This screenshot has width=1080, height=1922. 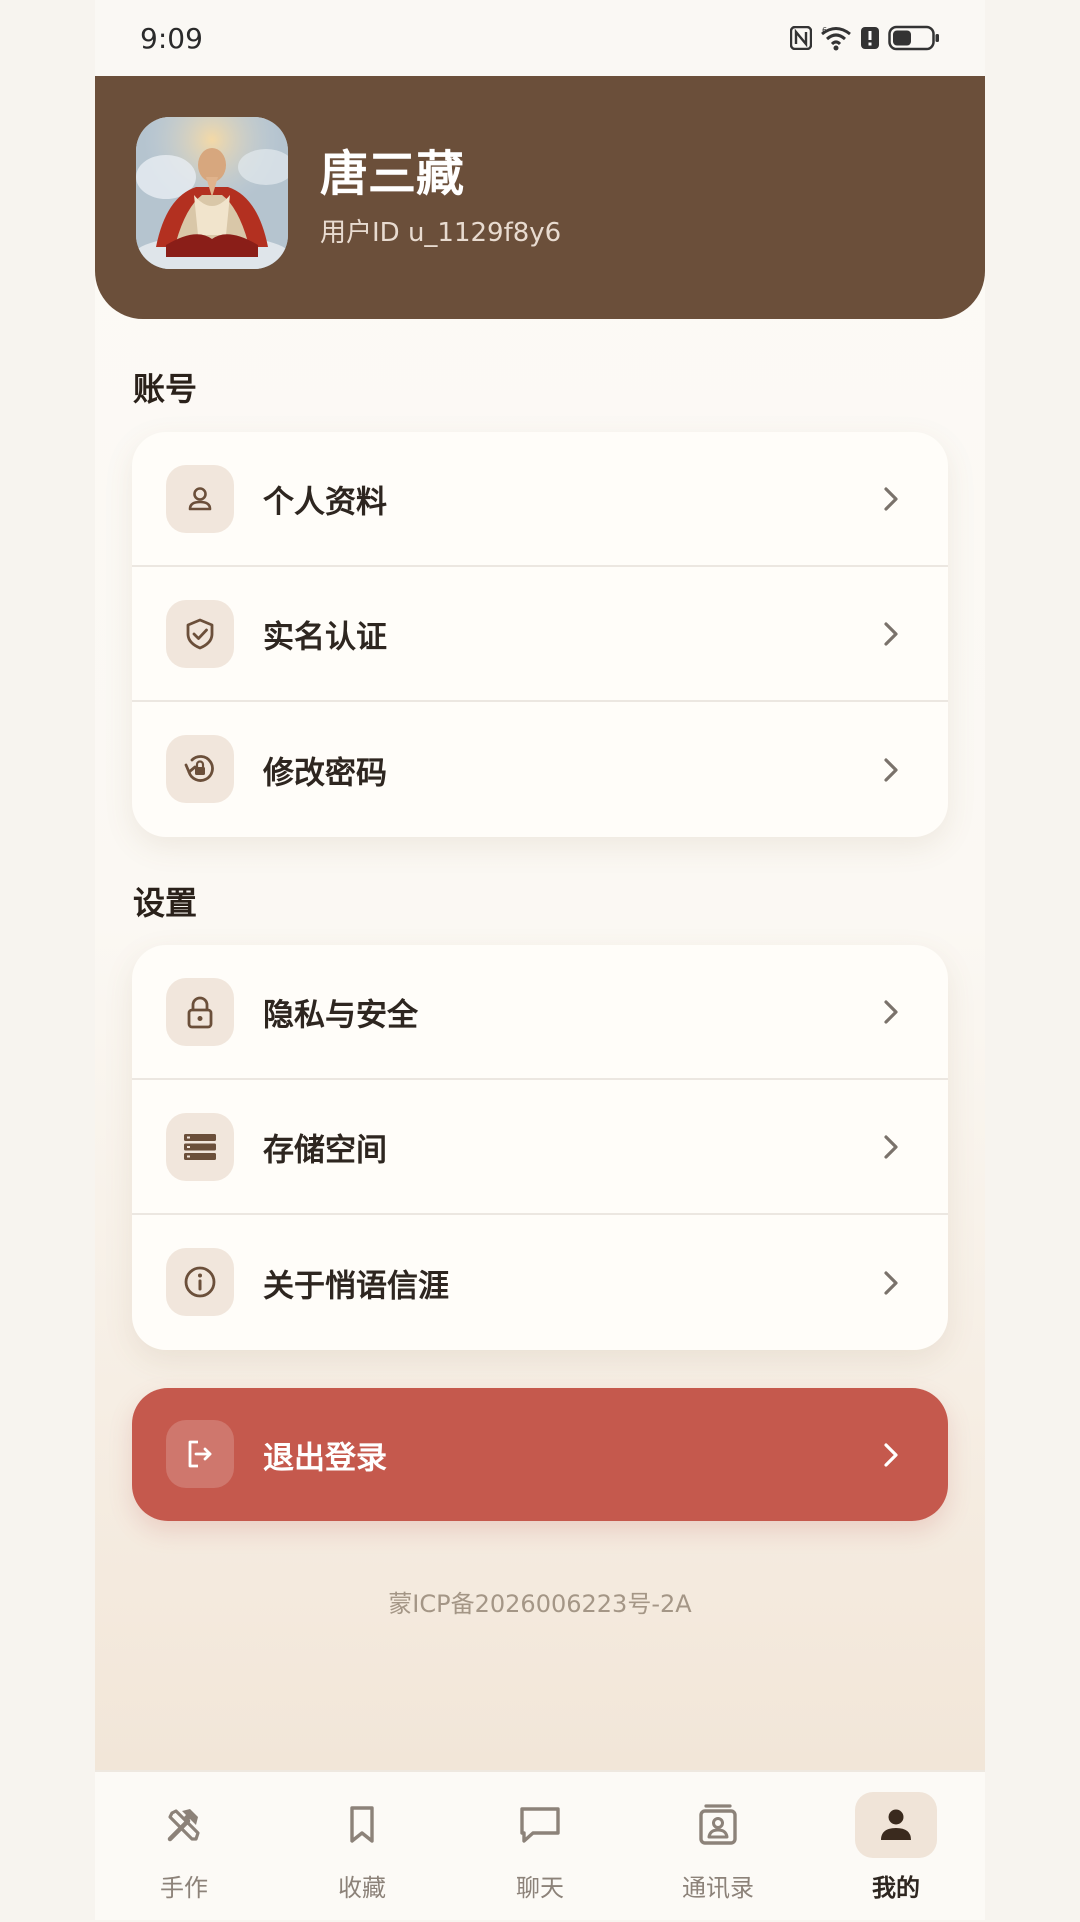 I want to click on contacts-icon, so click(x=718, y=1825).